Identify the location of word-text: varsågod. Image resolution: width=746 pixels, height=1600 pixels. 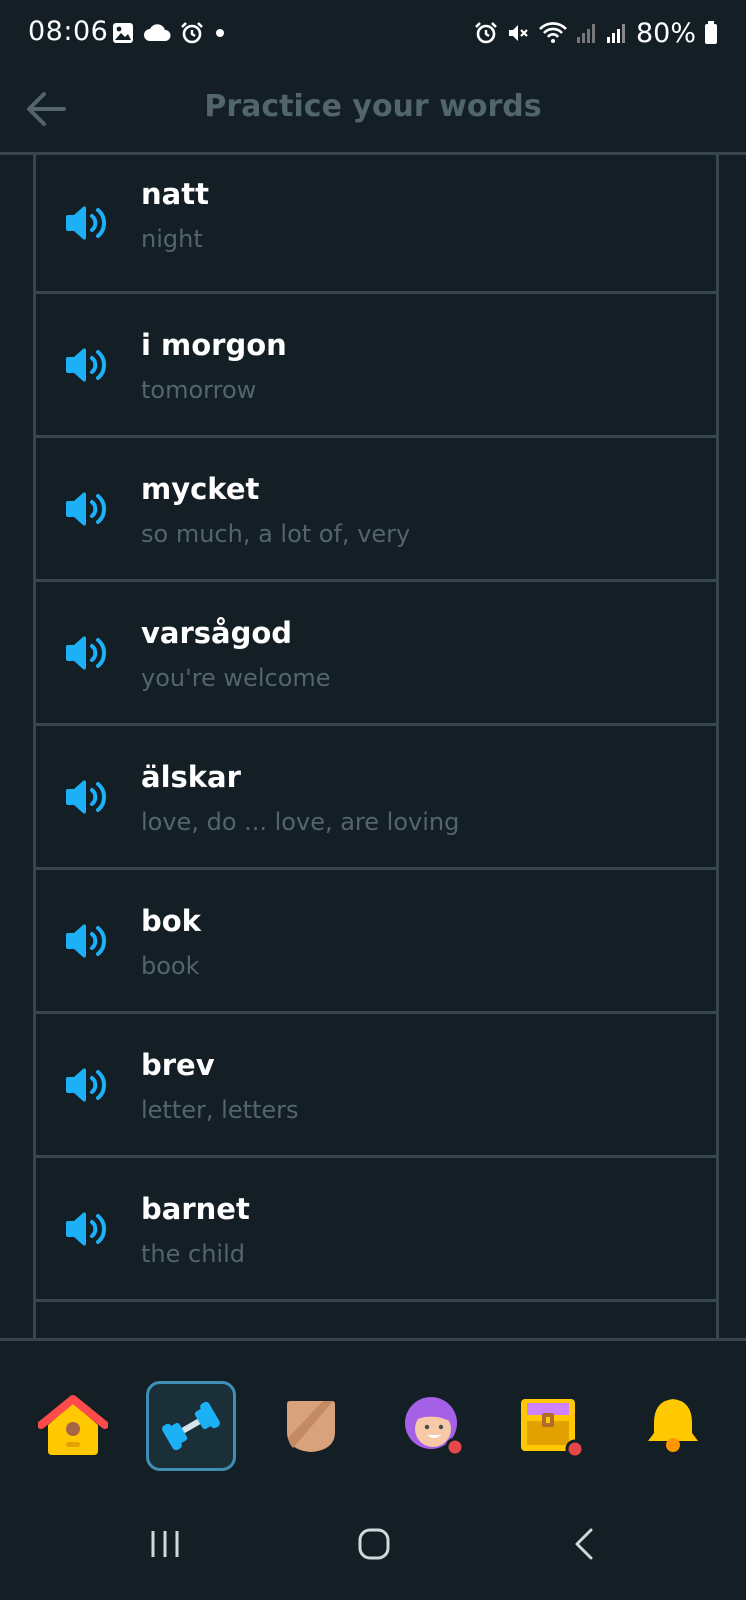
(217, 633).